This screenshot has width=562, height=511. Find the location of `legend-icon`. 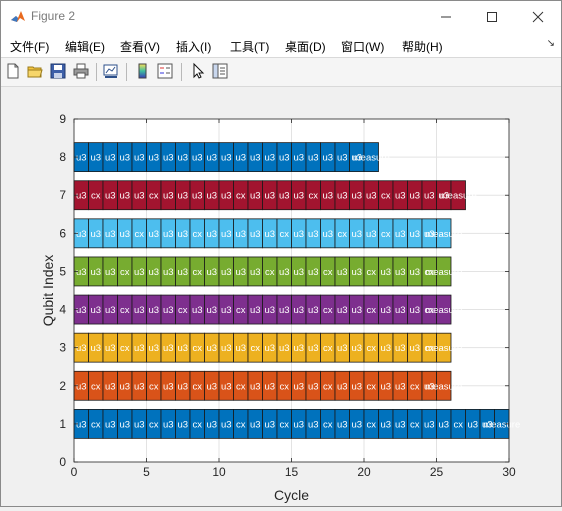

legend-icon is located at coordinates (165, 71).